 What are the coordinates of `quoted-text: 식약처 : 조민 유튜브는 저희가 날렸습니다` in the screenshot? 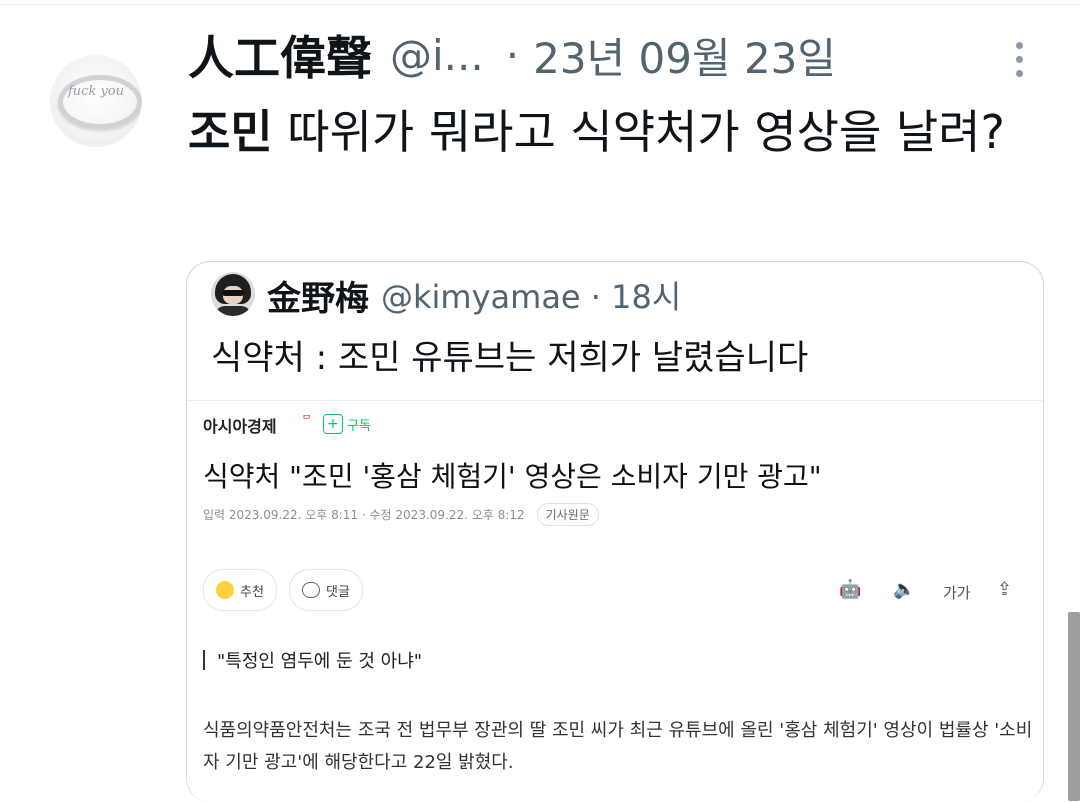 It's located at (510, 358).